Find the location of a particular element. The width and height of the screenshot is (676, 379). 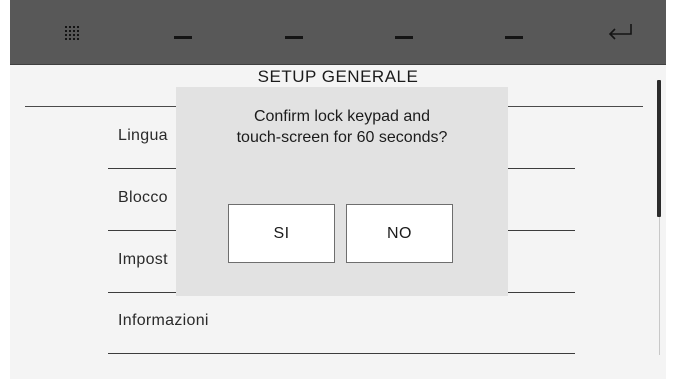

dialog-message-line: Confirm lock keypad and is located at coordinates (342, 116).